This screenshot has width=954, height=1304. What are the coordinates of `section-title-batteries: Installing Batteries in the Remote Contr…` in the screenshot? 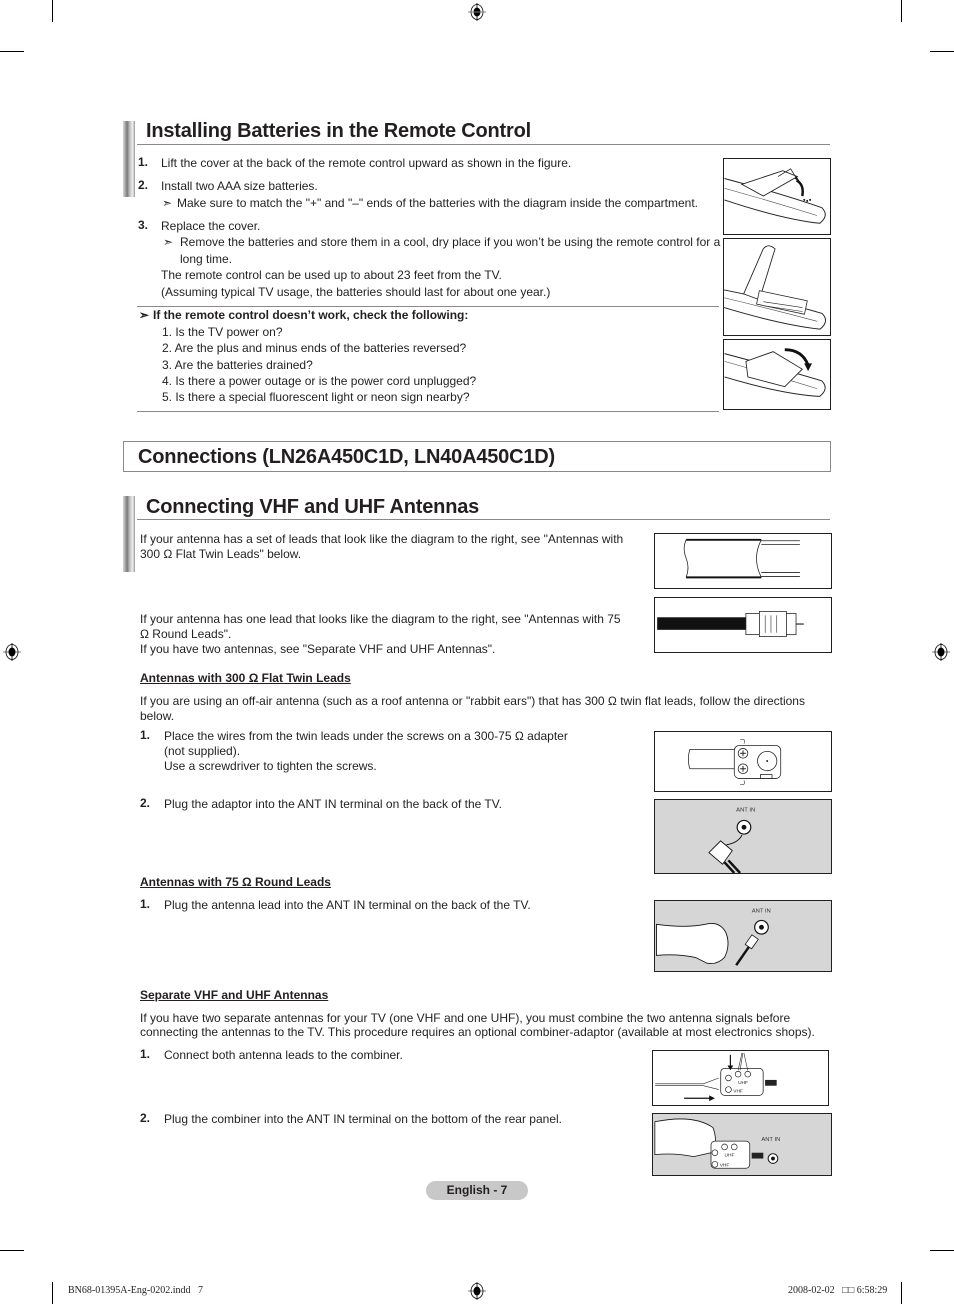 It's located at (338, 131).